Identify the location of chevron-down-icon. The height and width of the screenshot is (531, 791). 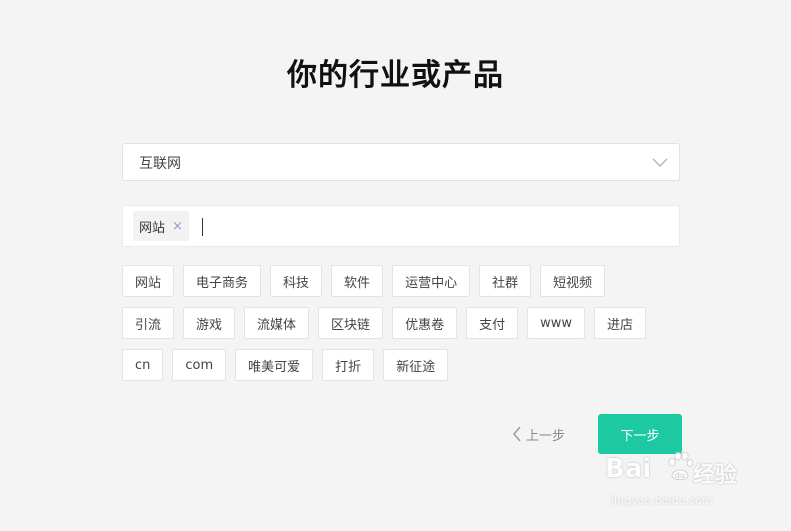
(660, 162).